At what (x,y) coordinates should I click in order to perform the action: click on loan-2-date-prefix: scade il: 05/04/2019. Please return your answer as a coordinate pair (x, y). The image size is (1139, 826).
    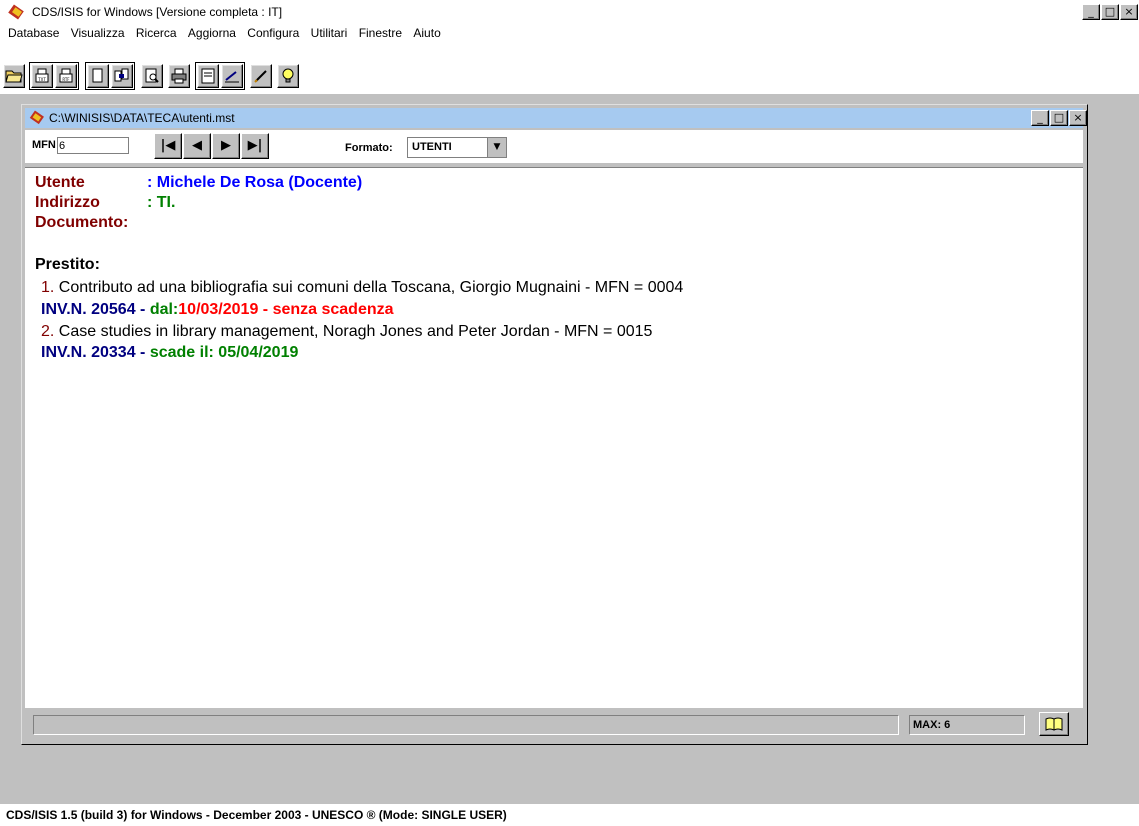
    Looking at the image, I should click on (224, 352).